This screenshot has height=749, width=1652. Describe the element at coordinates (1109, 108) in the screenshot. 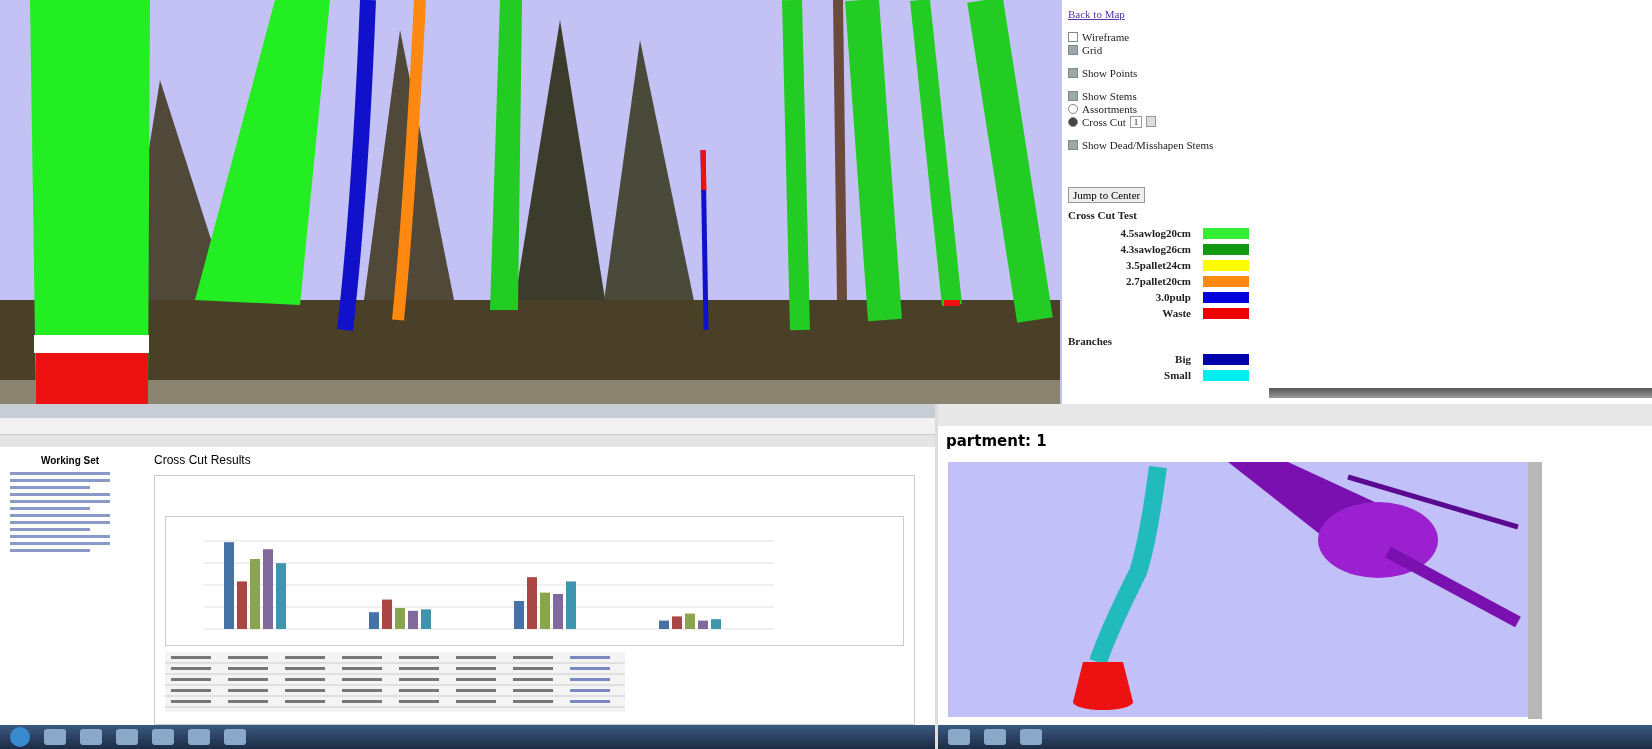

I see `option-label: Assortments` at that location.